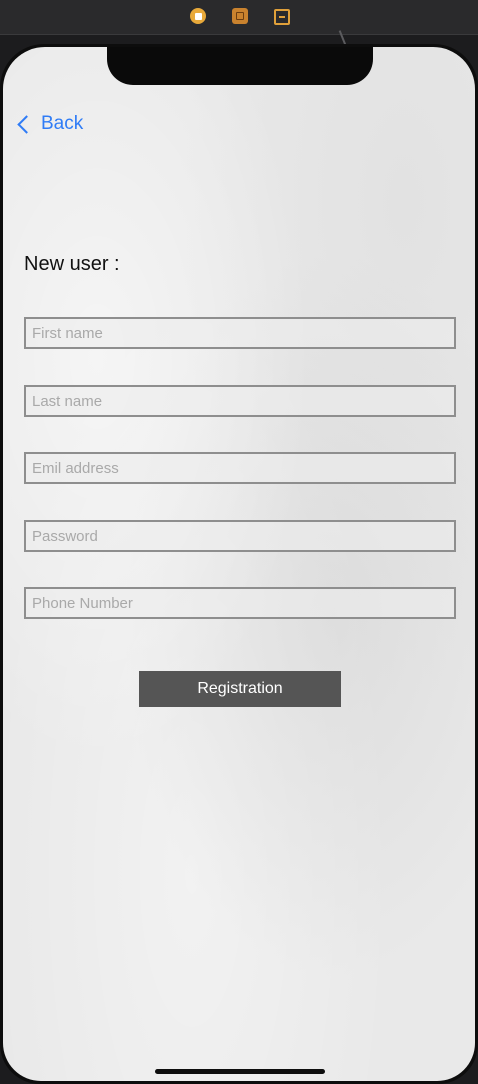 The image size is (478, 1084). Describe the element at coordinates (72, 264) in the screenshot. I see `page-title: New user :` at that location.